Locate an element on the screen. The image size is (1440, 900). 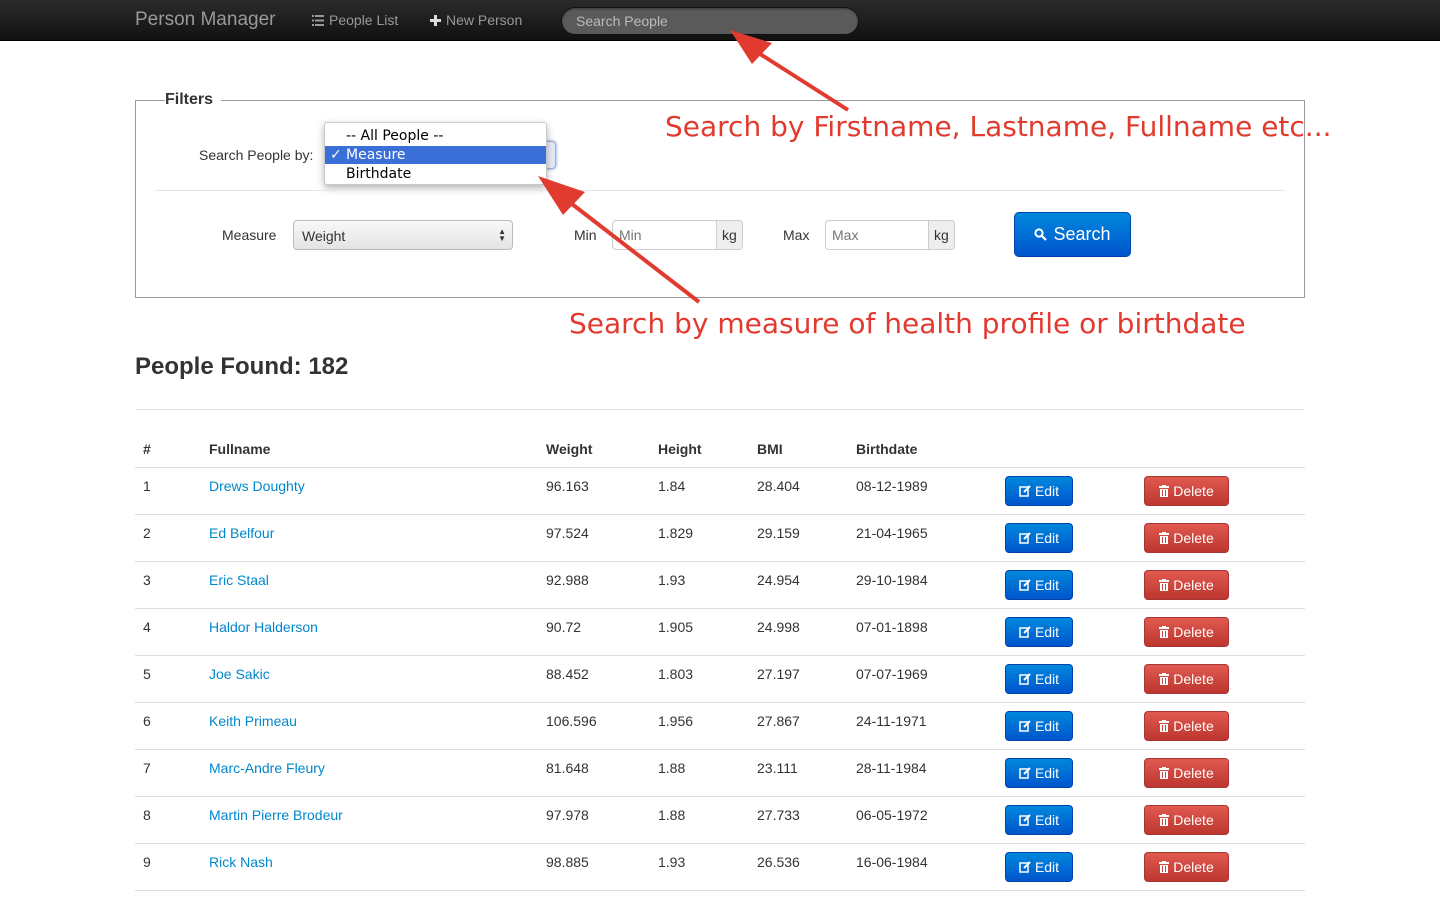
row-fullname-link: Keith Primeau is located at coordinates (253, 721).